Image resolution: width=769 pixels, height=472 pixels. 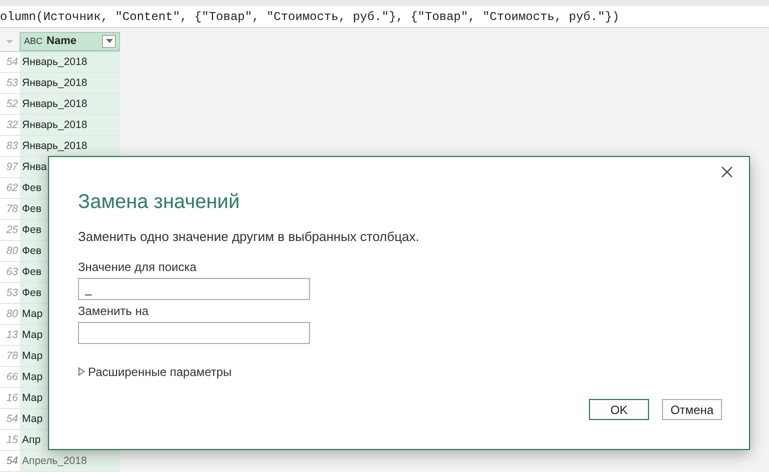 I want to click on close-icon, so click(x=727, y=172).